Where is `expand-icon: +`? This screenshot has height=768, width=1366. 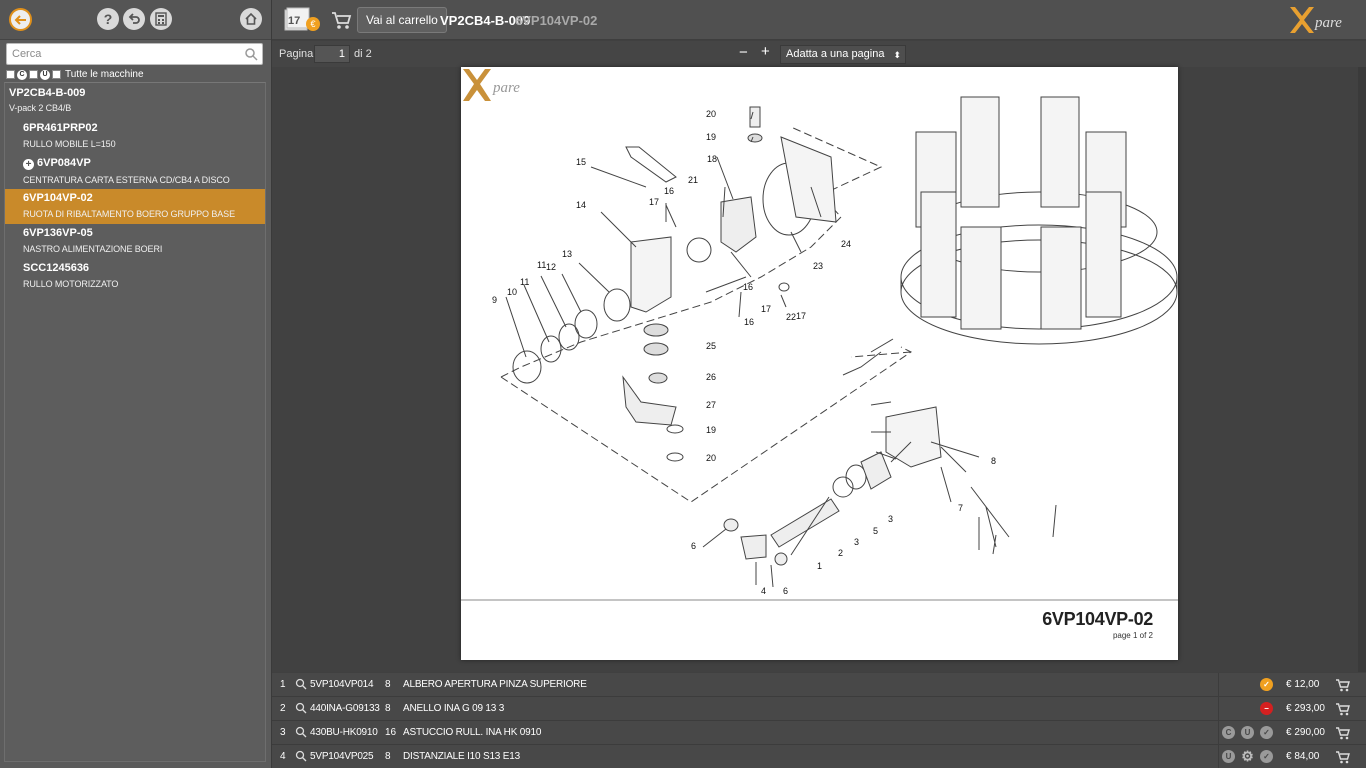
expand-icon: + is located at coordinates (28, 164).